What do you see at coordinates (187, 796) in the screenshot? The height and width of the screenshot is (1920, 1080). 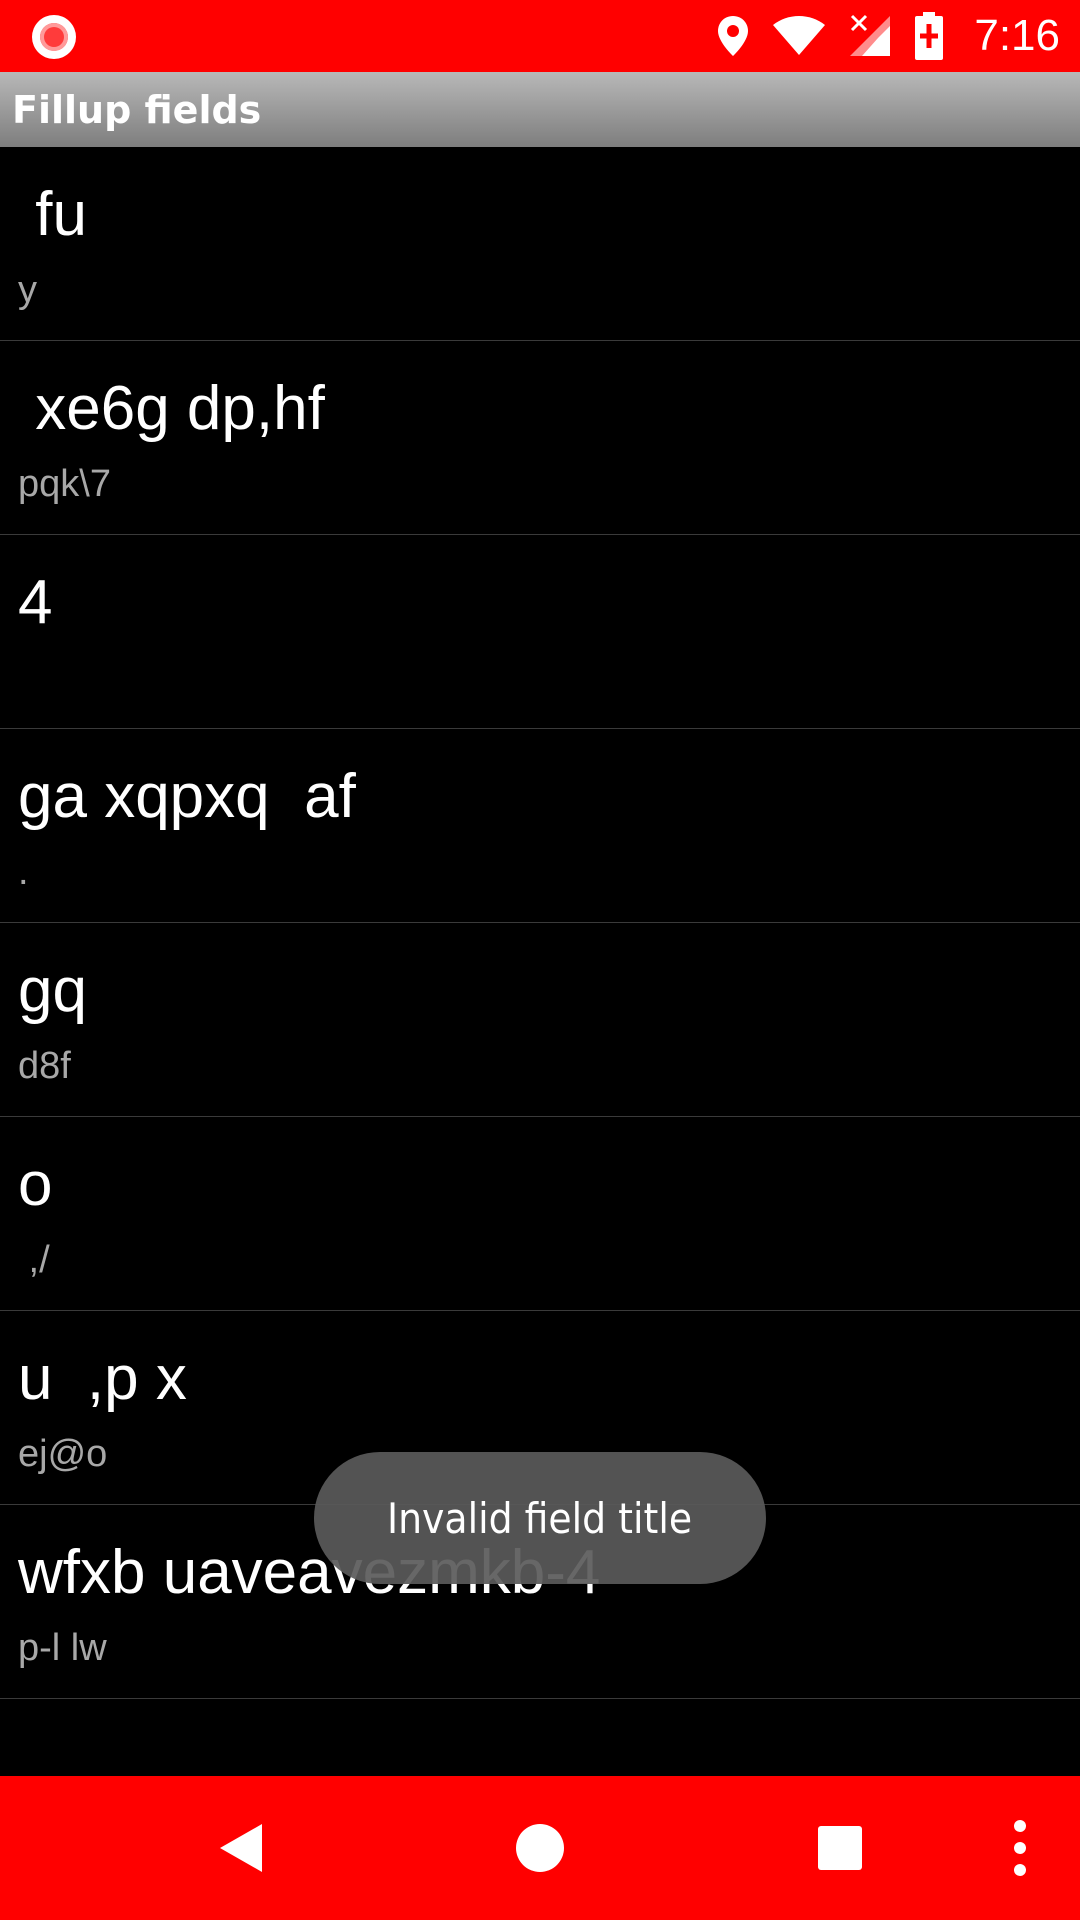 I see `list-item-title: ga xqpxq af` at bounding box center [187, 796].